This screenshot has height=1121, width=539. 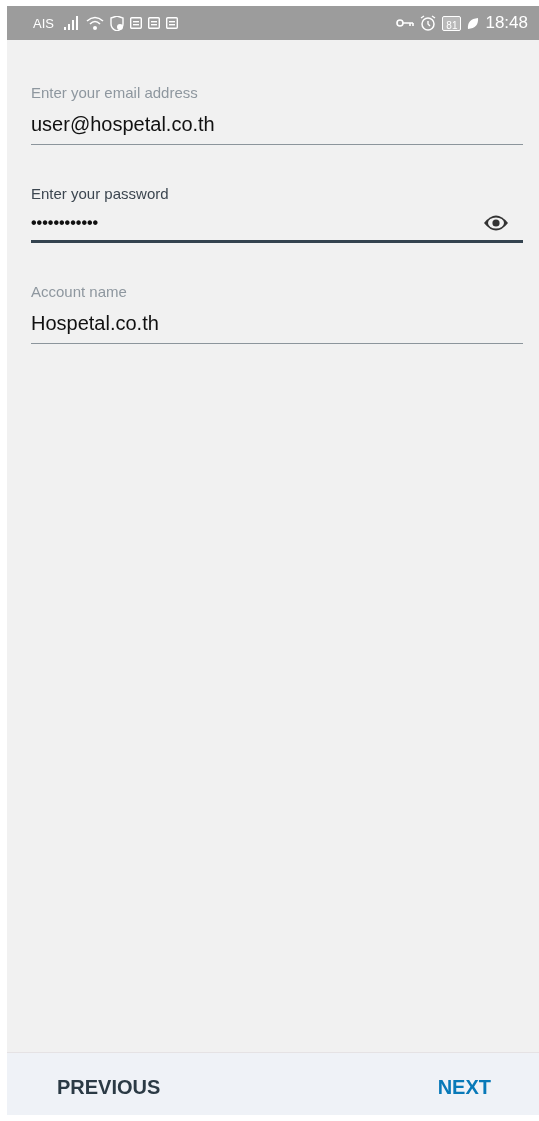 What do you see at coordinates (79, 291) in the screenshot?
I see `field-label: Account name` at bounding box center [79, 291].